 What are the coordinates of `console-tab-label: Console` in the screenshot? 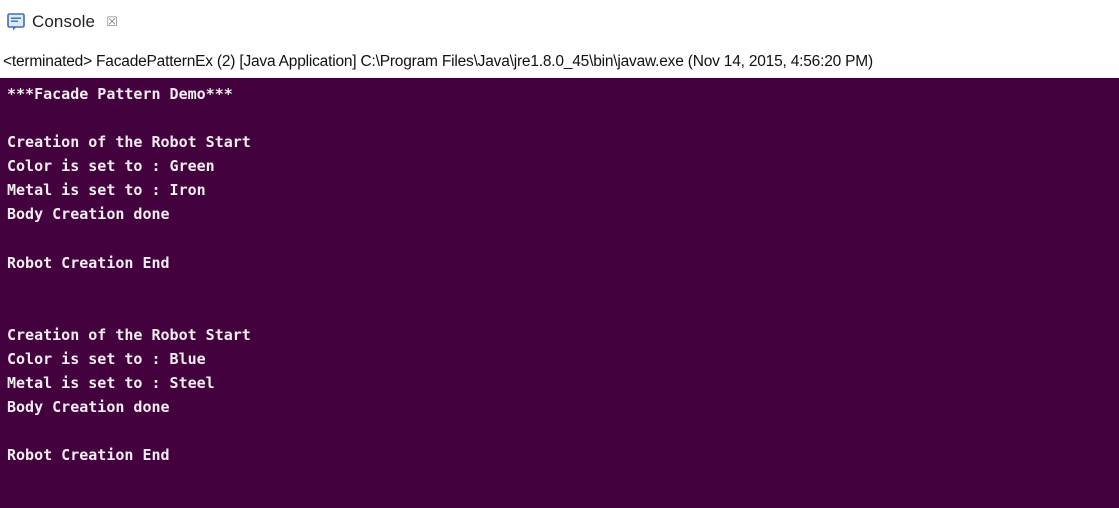 It's located at (64, 21).